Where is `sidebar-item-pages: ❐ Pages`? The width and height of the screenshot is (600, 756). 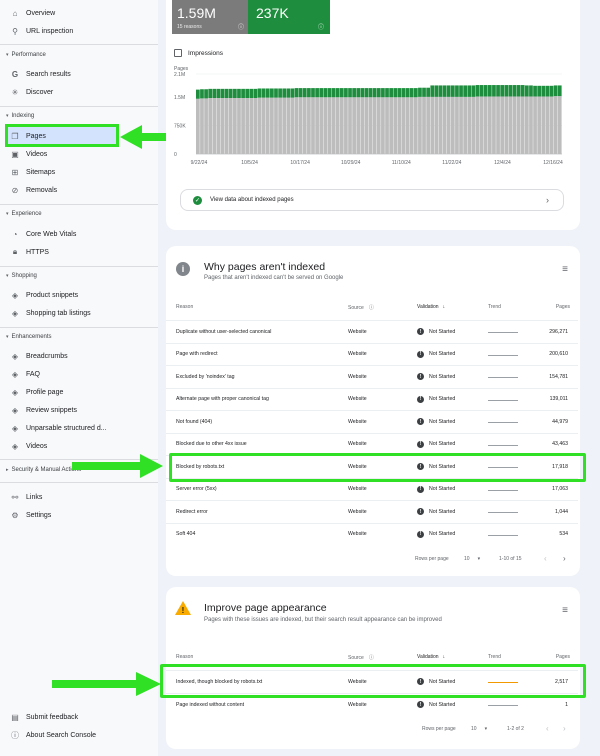
sidebar-item-pages: ❐ Pages is located at coordinates (27, 136).